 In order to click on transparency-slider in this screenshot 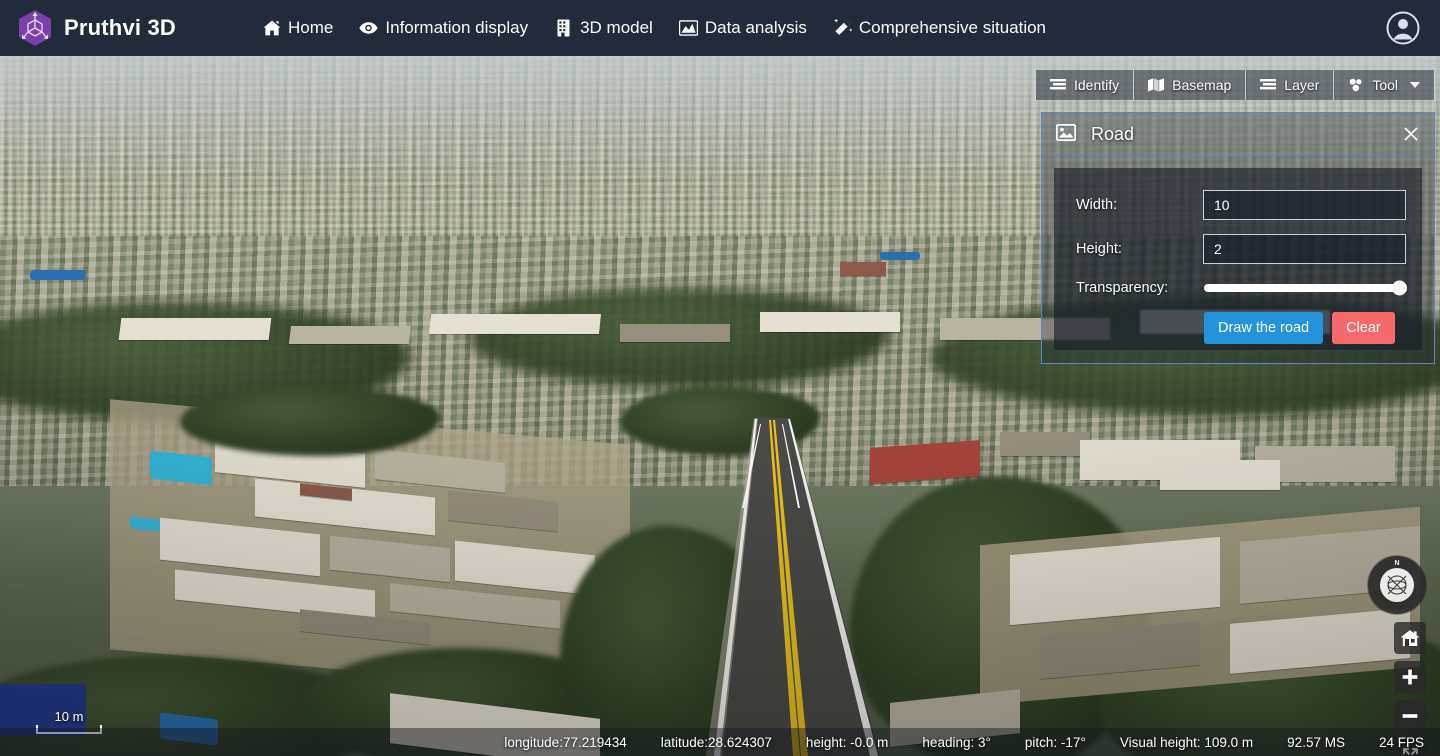, I will do `click(1305, 288)`.